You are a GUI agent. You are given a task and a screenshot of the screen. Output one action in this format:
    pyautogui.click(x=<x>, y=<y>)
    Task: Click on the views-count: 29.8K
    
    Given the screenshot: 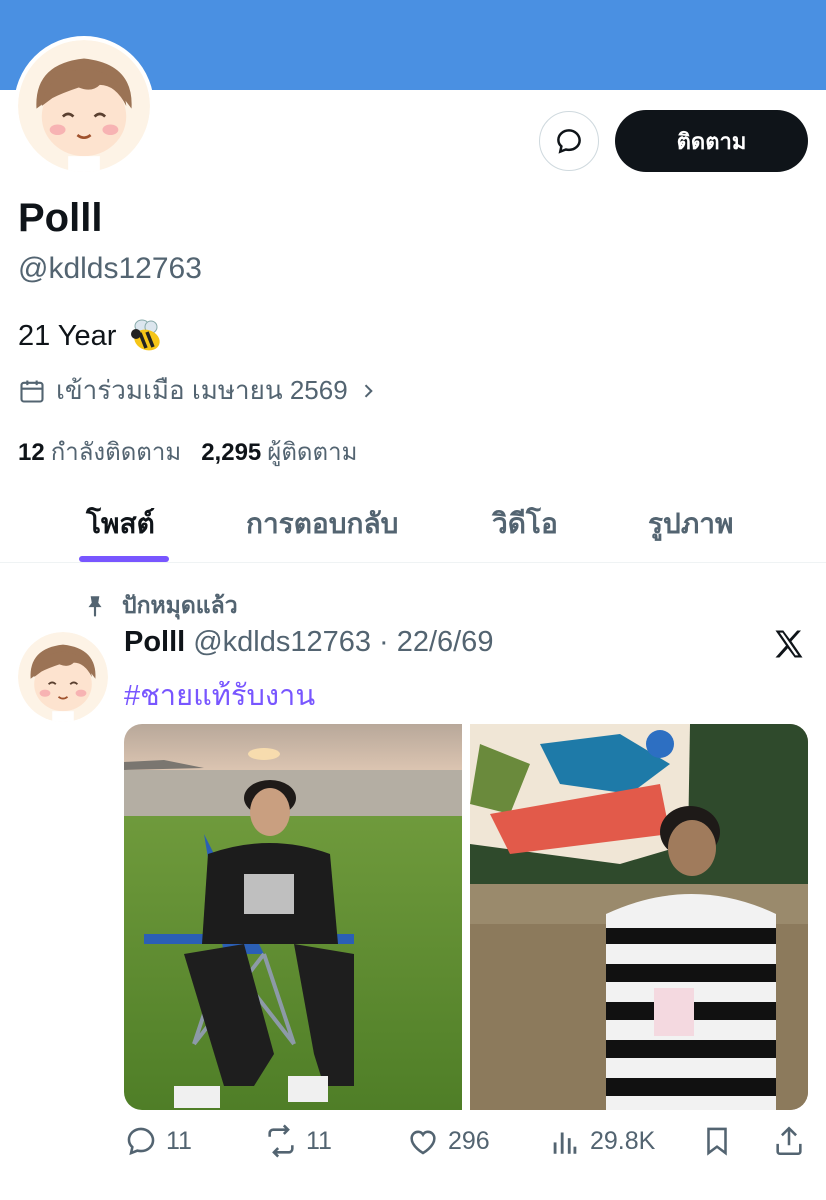 What is the action you would take?
    pyautogui.click(x=623, y=1140)
    